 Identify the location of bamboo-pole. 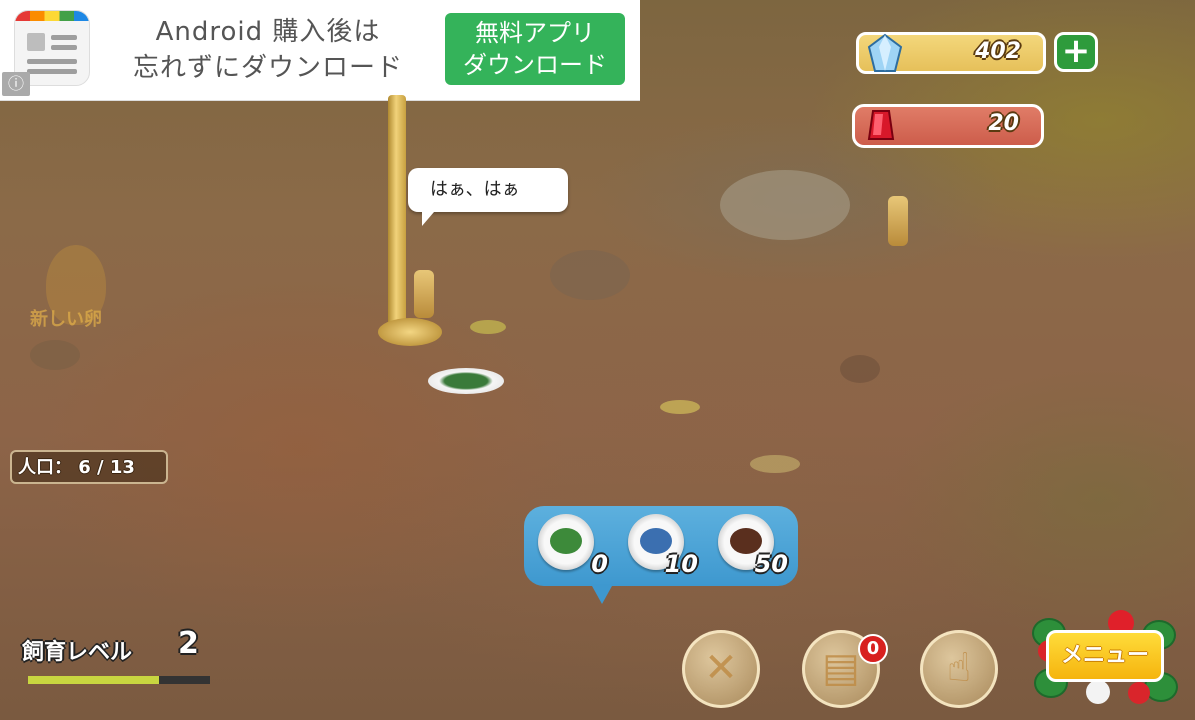
(397, 215).